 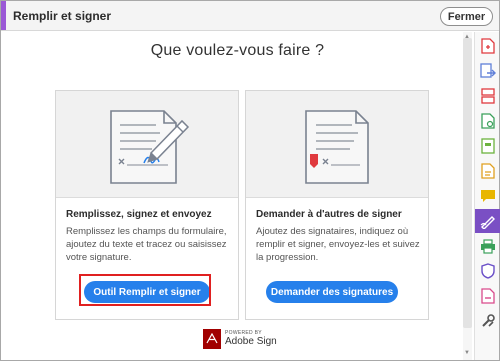 What do you see at coordinates (212, 339) in the screenshot?
I see `adobe-sign-logo-icon` at bounding box center [212, 339].